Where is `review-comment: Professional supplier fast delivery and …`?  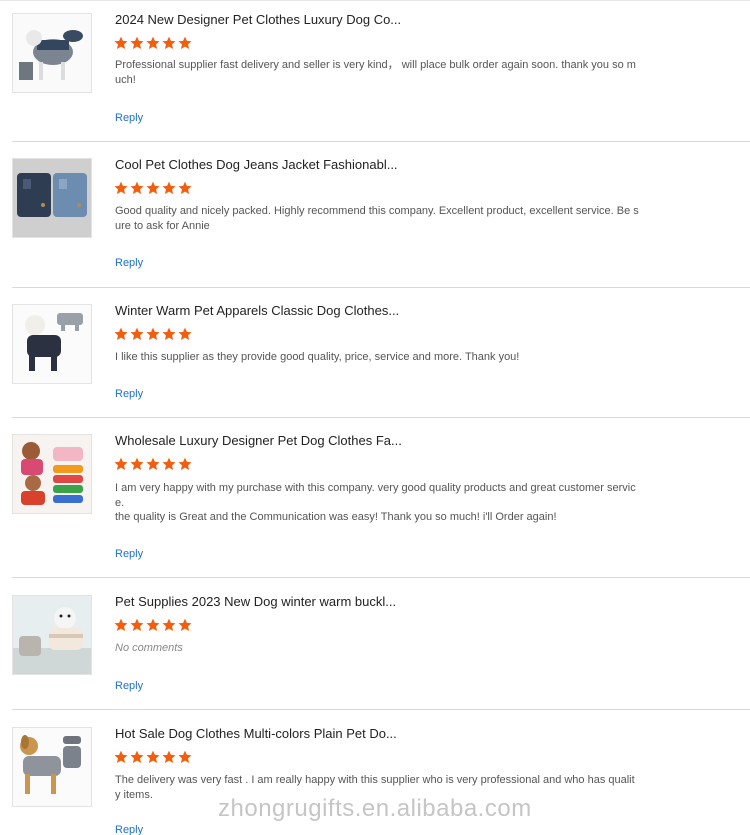 review-comment: Professional supplier fast delivery and … is located at coordinates (375, 72).